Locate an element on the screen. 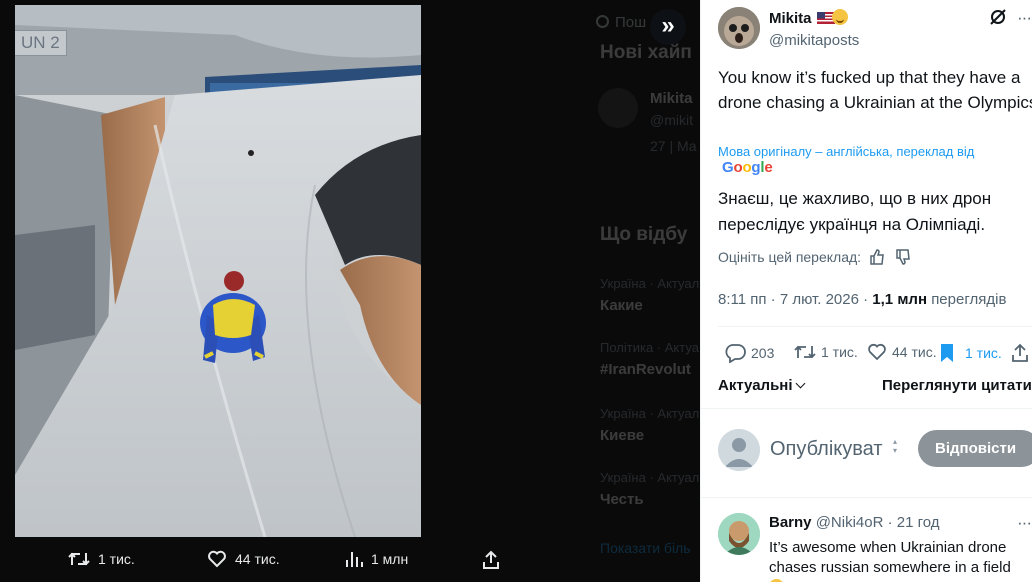 The height and width of the screenshot is (582, 1032). chevrons-right-icon: » is located at coordinates (668, 25).